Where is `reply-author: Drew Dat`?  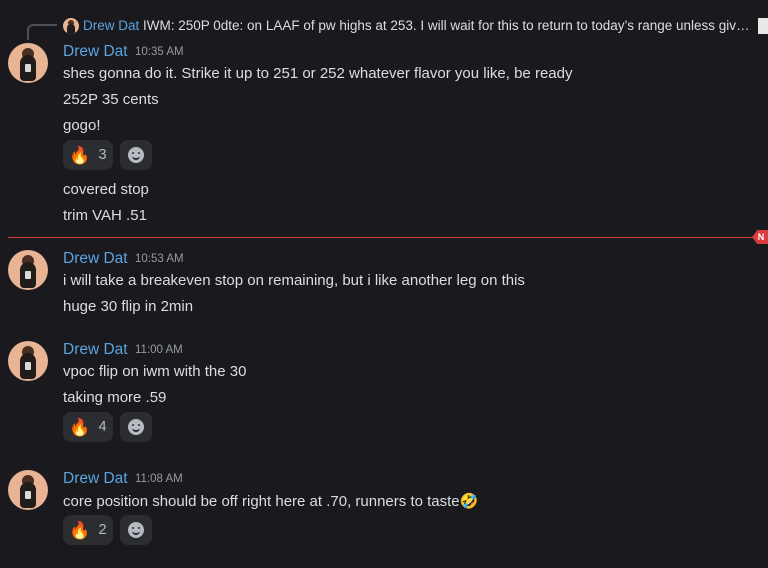
reply-author: Drew Dat is located at coordinates (111, 25).